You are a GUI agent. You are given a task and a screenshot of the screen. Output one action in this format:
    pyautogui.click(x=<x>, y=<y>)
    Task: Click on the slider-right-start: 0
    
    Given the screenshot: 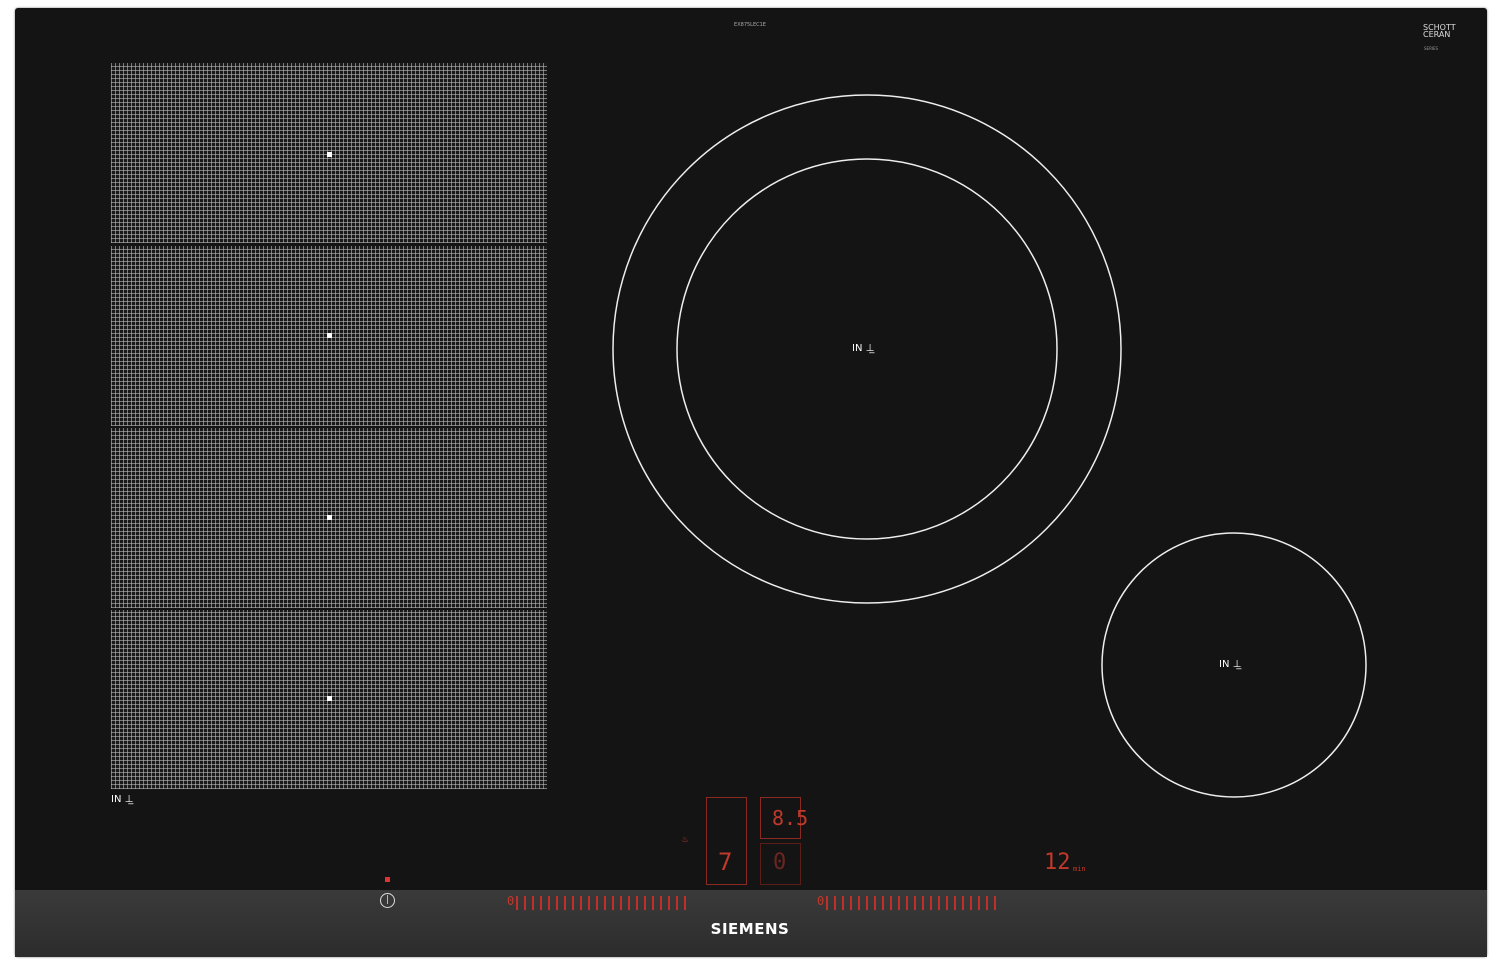 What is the action you would take?
    pyautogui.click(x=821, y=901)
    